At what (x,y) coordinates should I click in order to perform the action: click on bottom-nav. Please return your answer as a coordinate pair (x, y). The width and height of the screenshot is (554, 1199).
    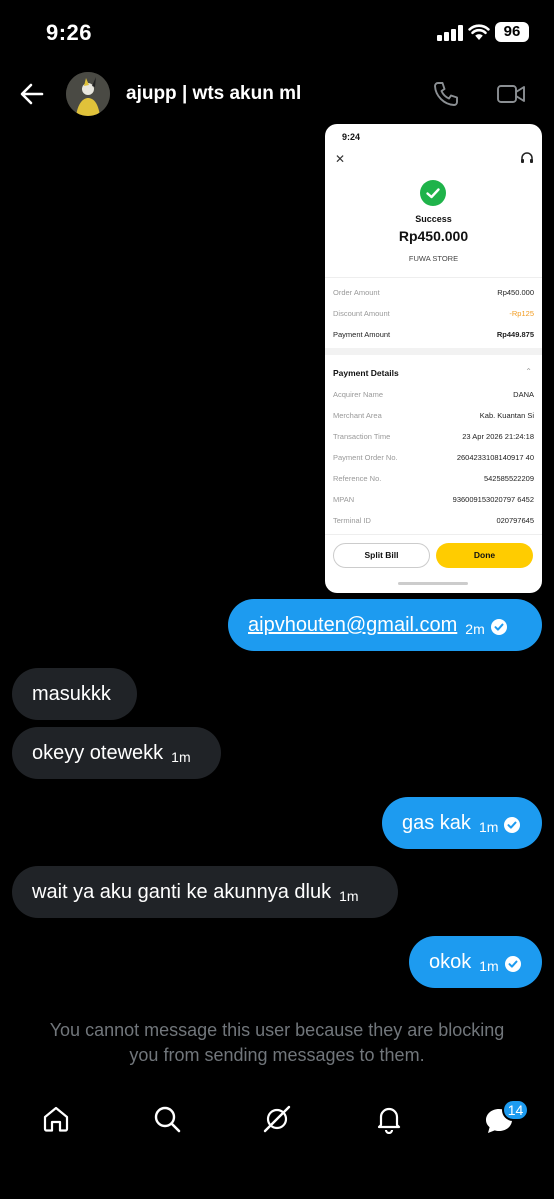
    Looking at the image, I should click on (277, 1122).